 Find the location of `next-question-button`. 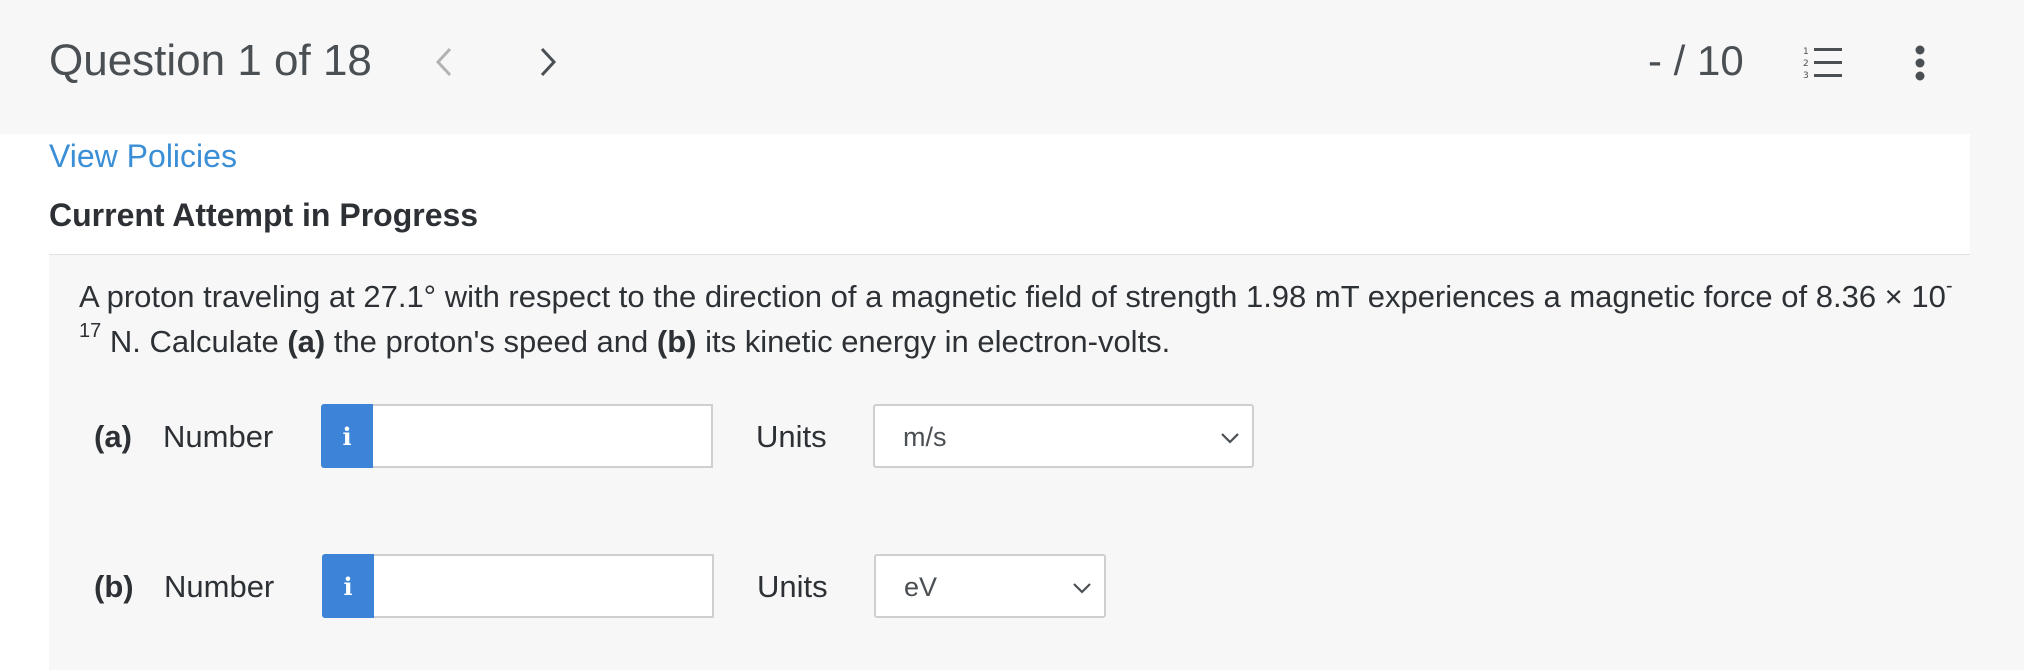

next-question-button is located at coordinates (548, 62).